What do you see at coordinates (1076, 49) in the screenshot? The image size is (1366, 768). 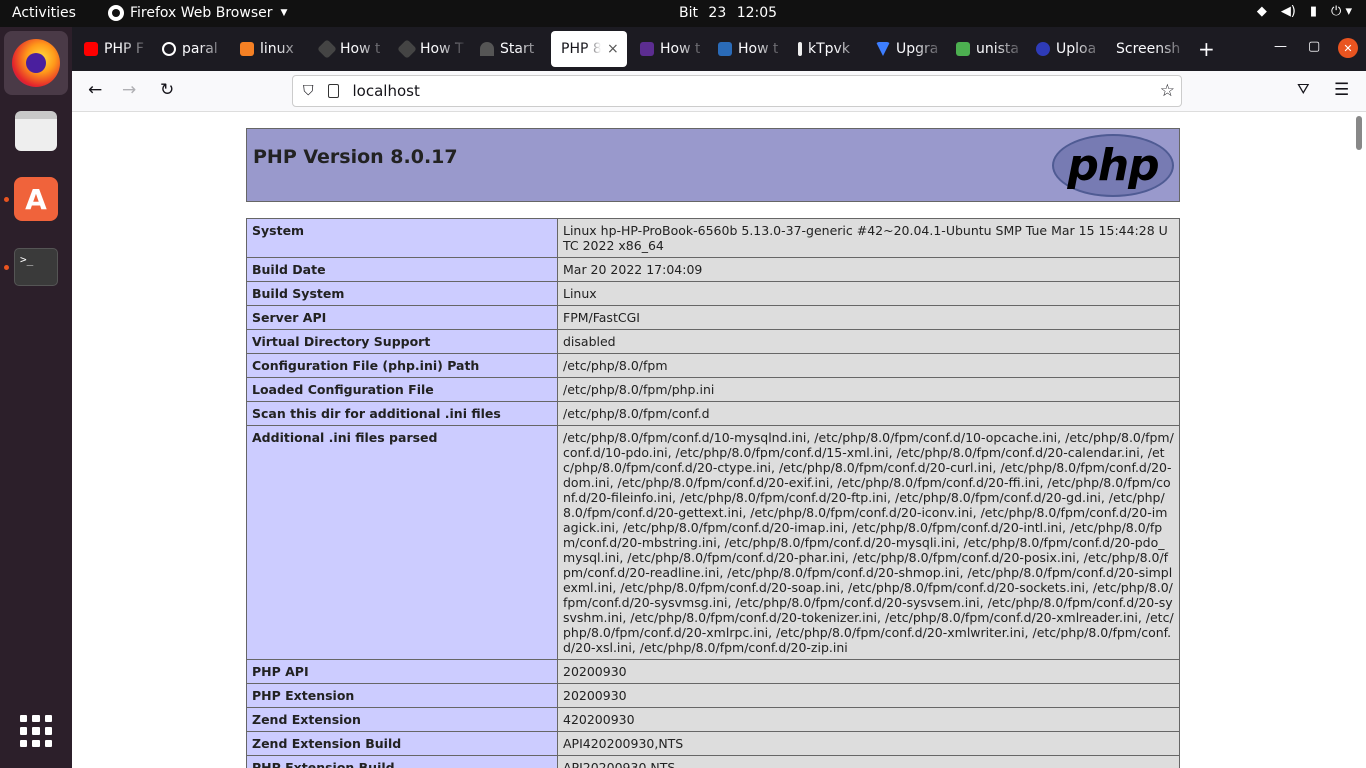 I see `tab-label: Uploa` at bounding box center [1076, 49].